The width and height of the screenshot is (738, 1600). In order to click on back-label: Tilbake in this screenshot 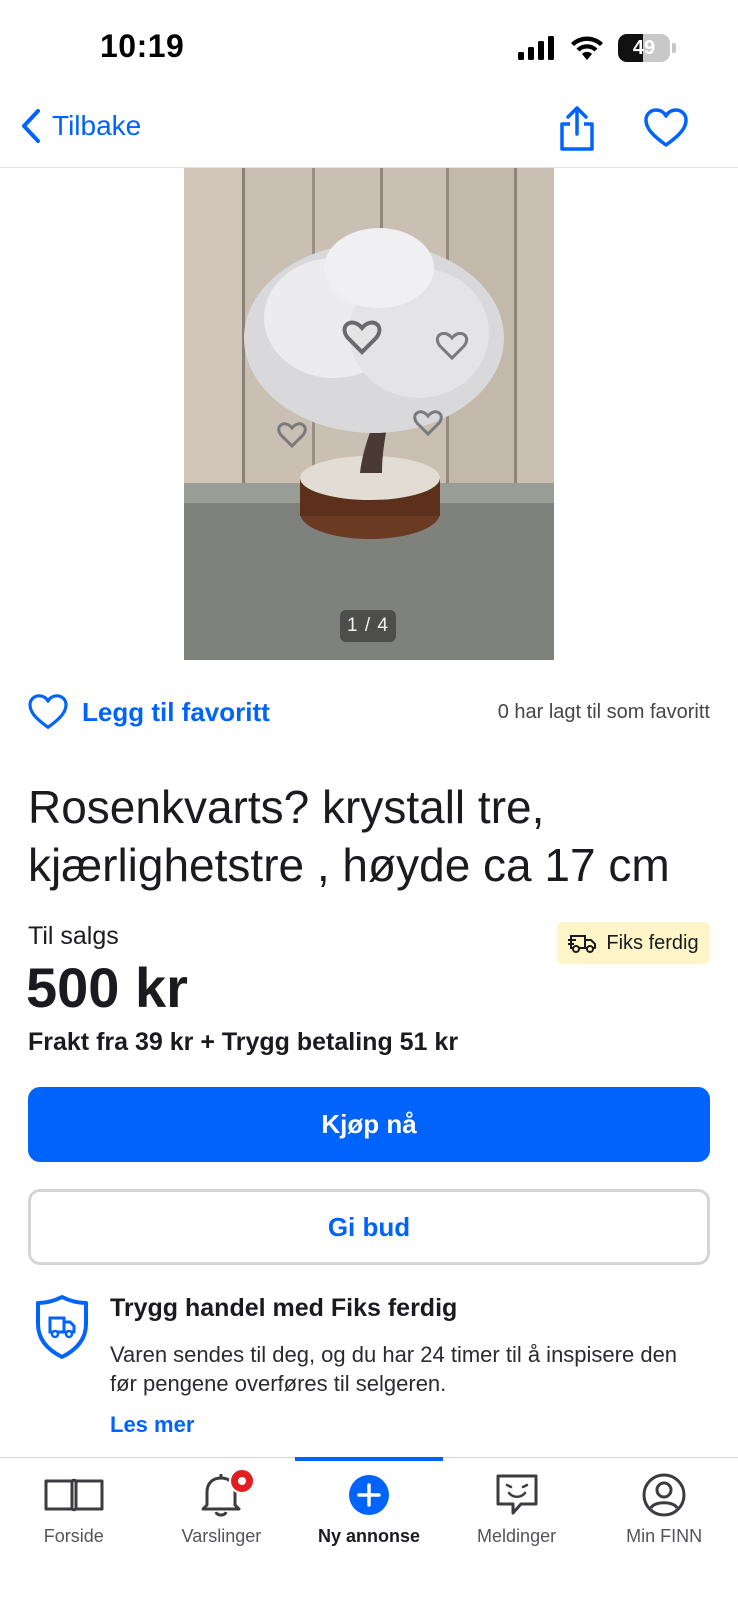, I will do `click(97, 125)`.